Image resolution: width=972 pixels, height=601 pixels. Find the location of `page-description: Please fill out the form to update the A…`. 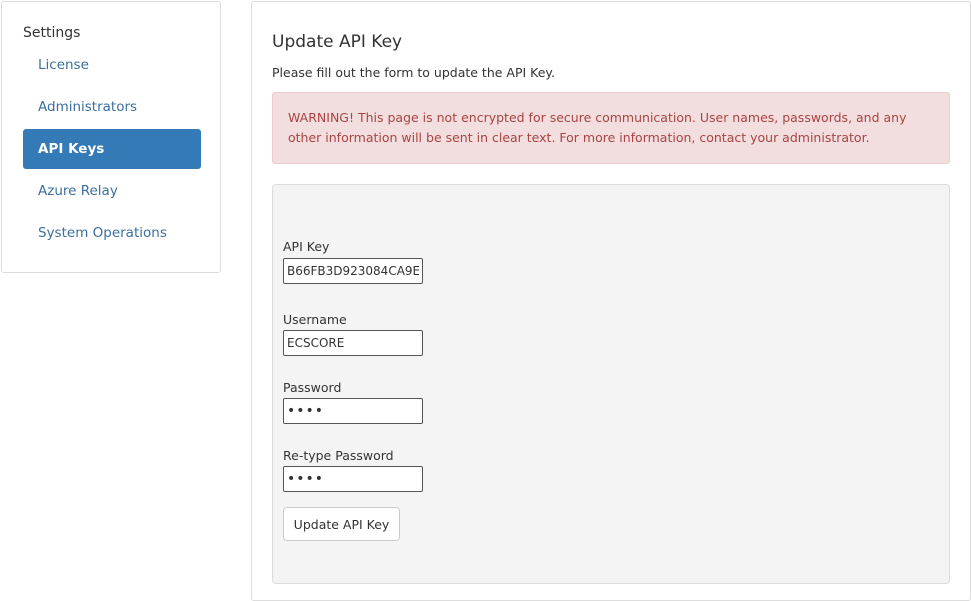

page-description: Please fill out the form to update the A… is located at coordinates (414, 72).